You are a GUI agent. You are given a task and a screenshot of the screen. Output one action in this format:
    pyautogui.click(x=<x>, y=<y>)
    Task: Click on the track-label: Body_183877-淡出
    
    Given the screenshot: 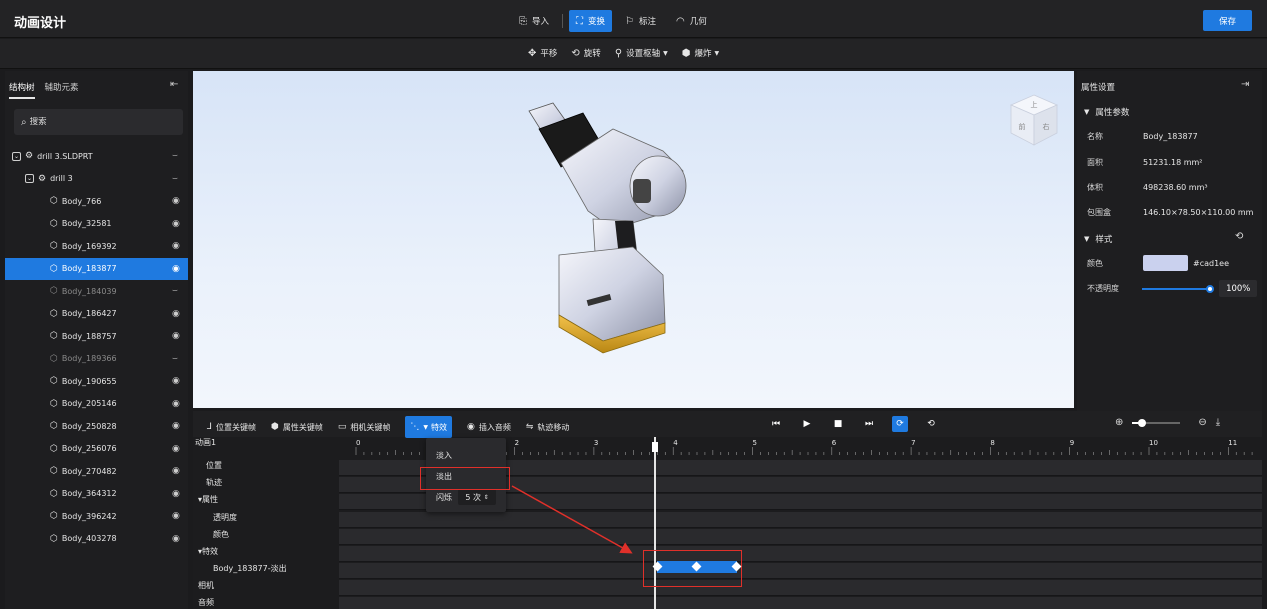 What is the action you would take?
    pyautogui.click(x=250, y=568)
    